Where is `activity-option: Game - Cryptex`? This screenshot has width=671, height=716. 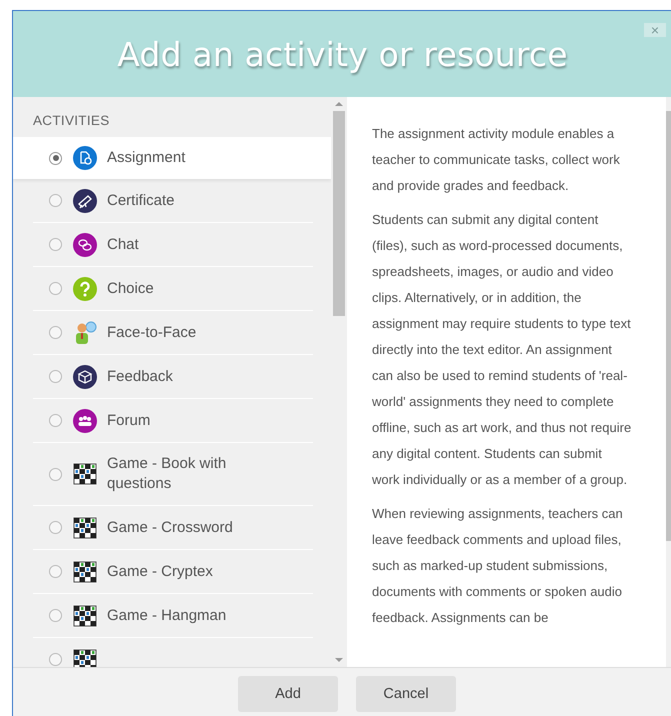 activity-option: Game - Cryptex is located at coordinates (173, 571).